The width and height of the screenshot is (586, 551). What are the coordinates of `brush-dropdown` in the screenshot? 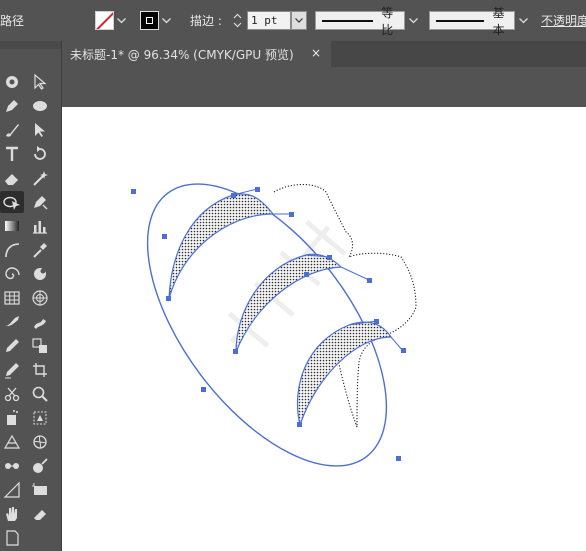 It's located at (523, 20).